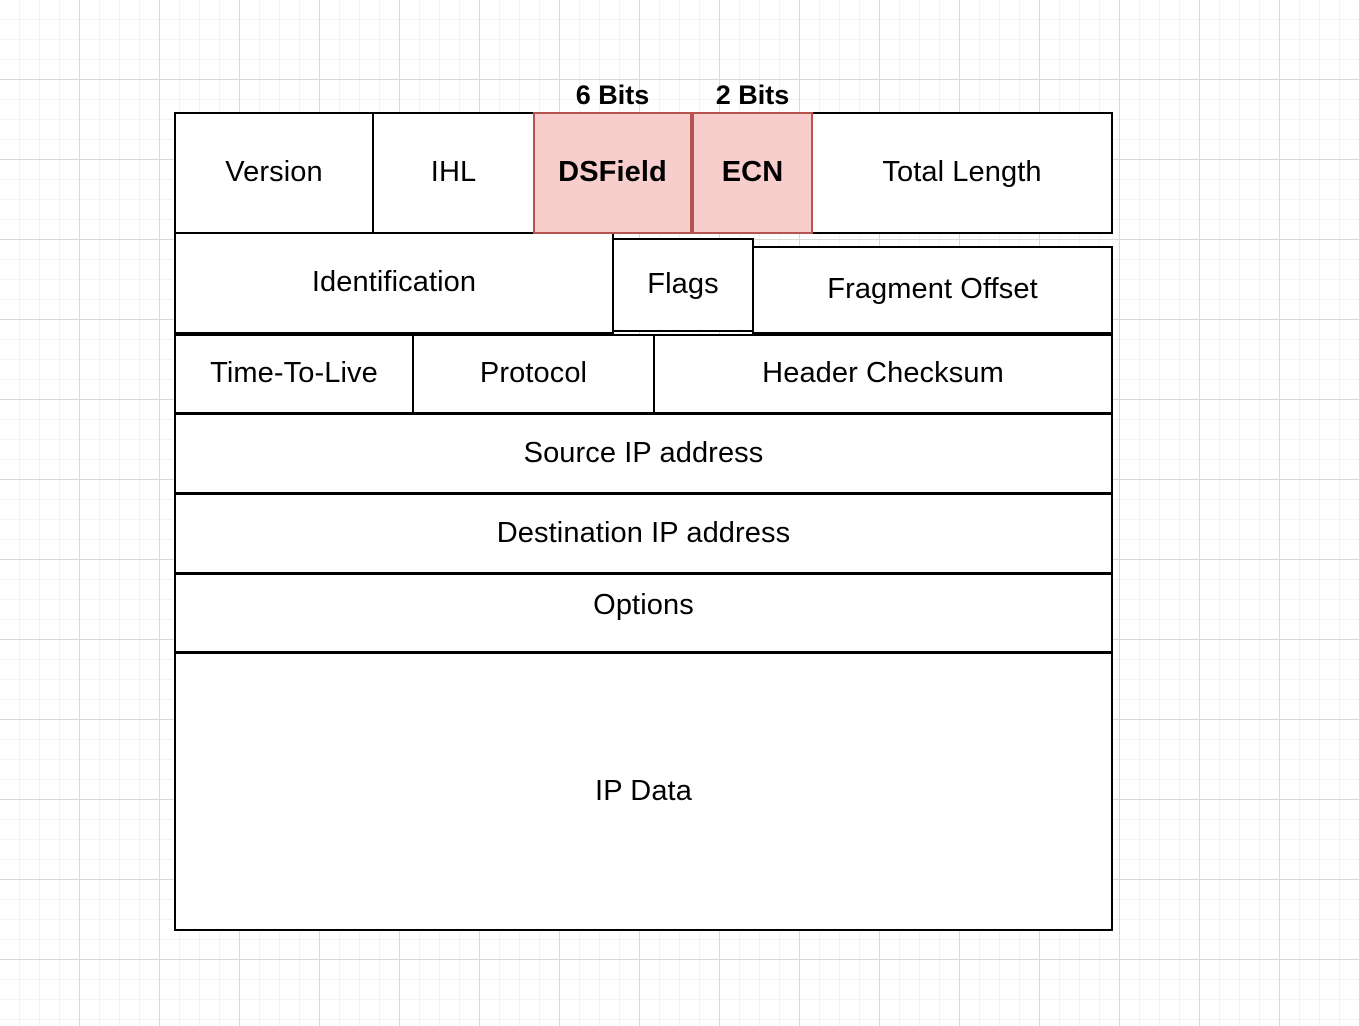 Image resolution: width=1360 pixels, height=1026 pixels. Describe the element at coordinates (932, 290) in the screenshot. I see `header-field-fragment-offset: Fragment Offset` at that location.